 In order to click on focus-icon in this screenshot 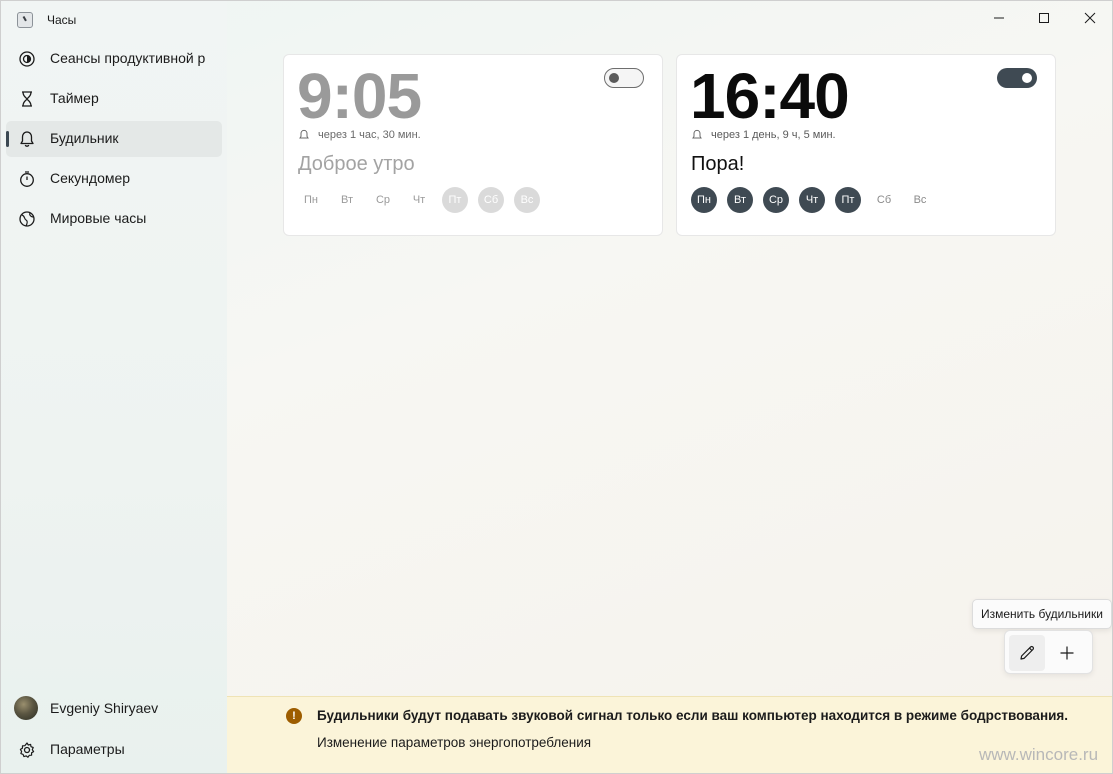, I will do `click(27, 59)`.